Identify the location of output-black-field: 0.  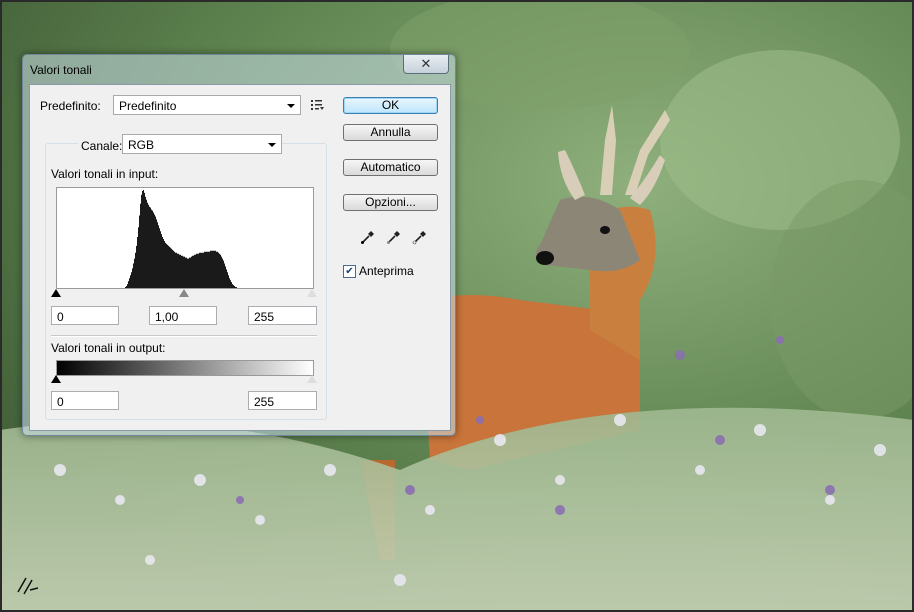
(85, 400).